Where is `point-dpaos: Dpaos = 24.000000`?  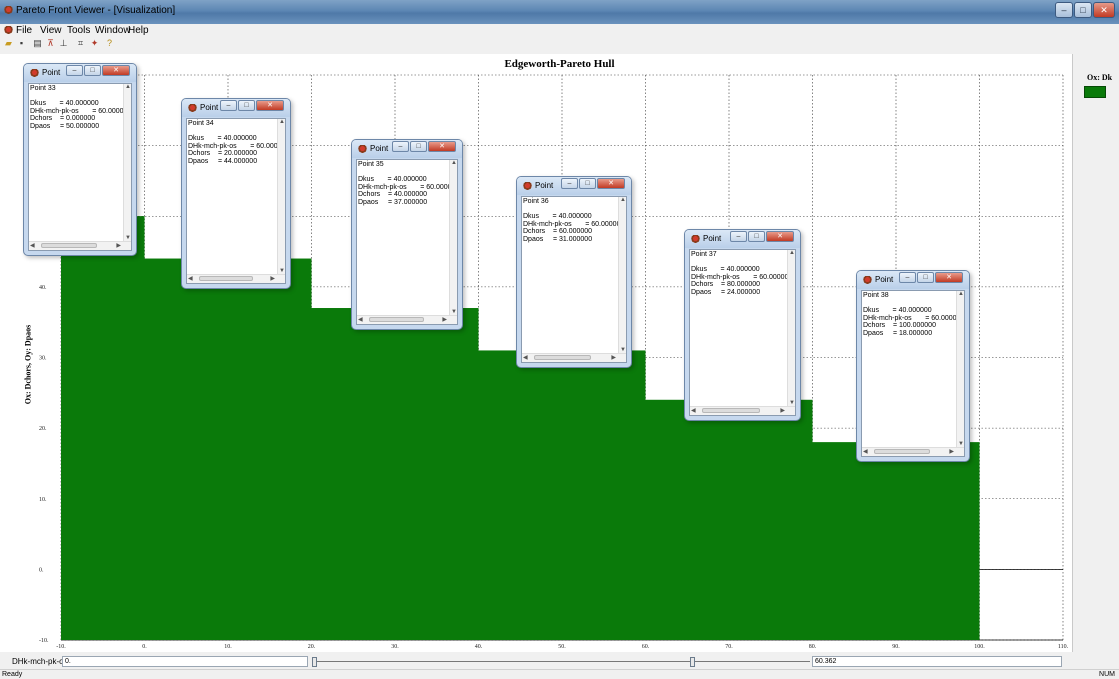 point-dpaos: Dpaos = 24.000000 is located at coordinates (726, 292).